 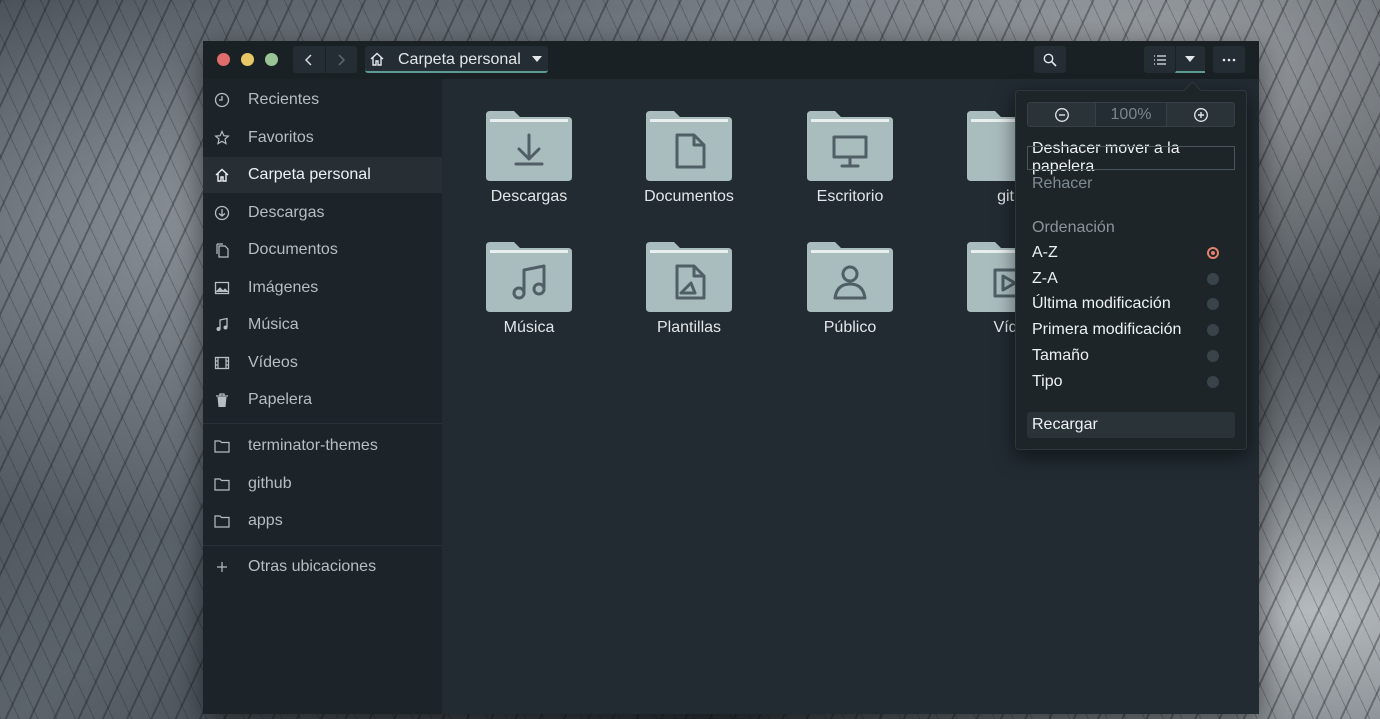 I want to click on plus-icon, so click(x=222, y=567).